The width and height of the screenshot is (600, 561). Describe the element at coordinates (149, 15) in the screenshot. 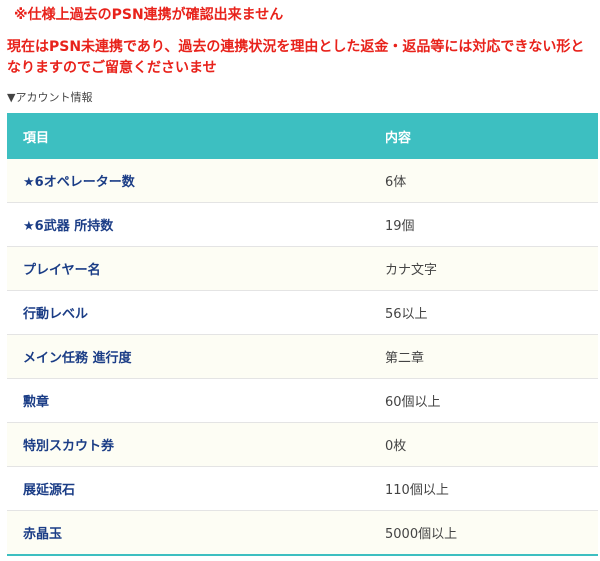

I see `psn-warning-notice: ※仕様上過去のPSN連携が確認出来ません` at that location.